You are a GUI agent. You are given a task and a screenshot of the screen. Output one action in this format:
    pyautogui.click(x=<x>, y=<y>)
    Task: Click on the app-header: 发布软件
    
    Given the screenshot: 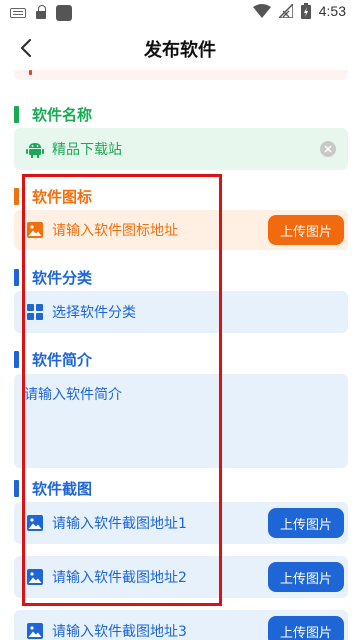 What is the action you would take?
    pyautogui.click(x=180, y=47)
    